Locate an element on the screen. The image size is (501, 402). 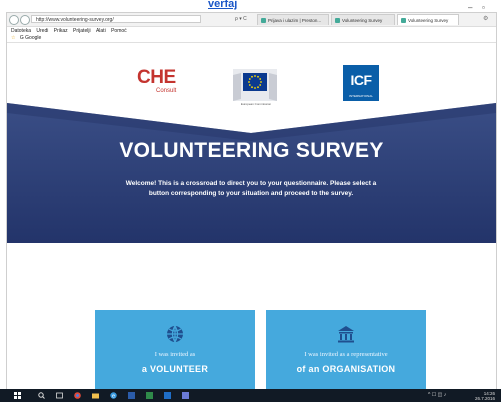
menu-item: Datoteka is located at coordinates (21, 31).